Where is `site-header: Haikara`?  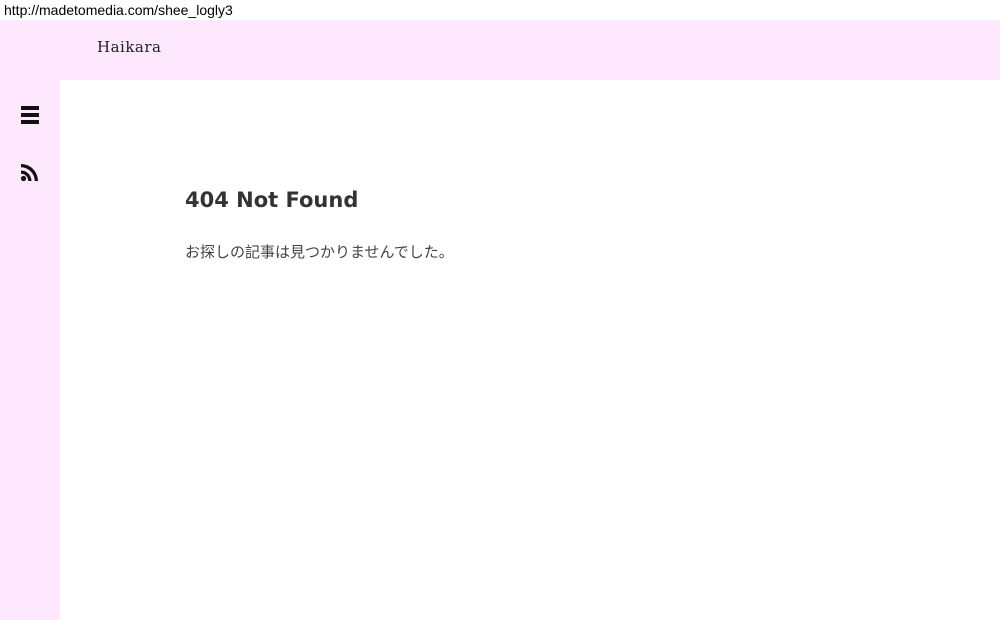 site-header: Haikara is located at coordinates (500, 50).